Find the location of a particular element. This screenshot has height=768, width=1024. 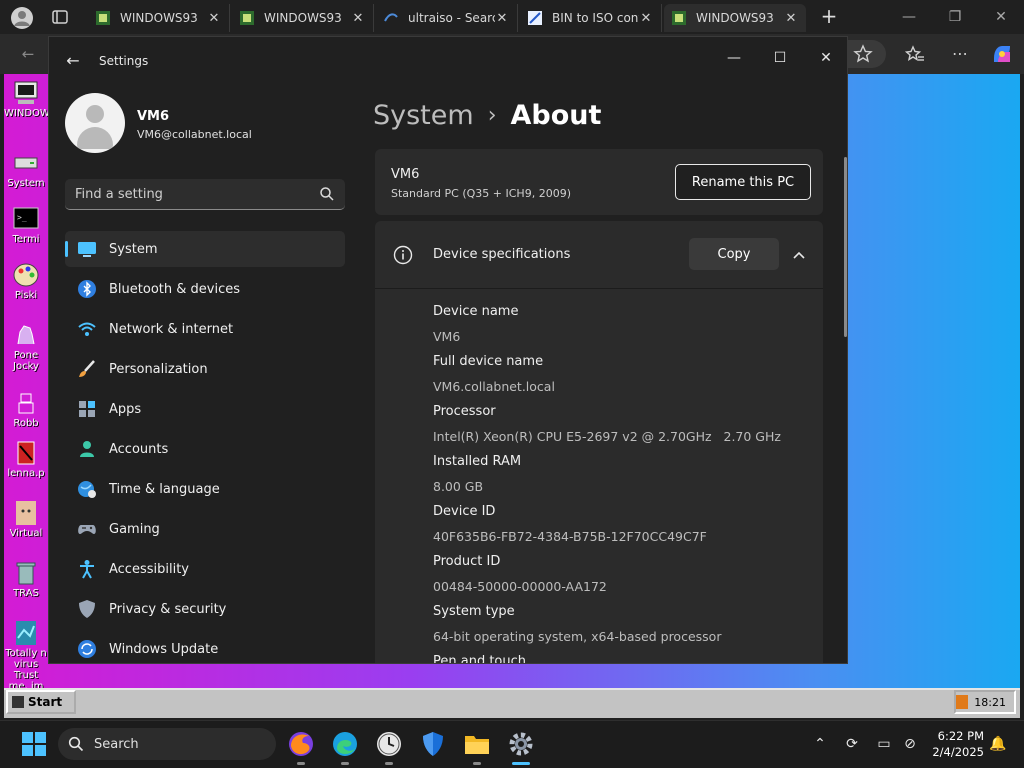

tab-actions-icon is located at coordinates (60, 17).